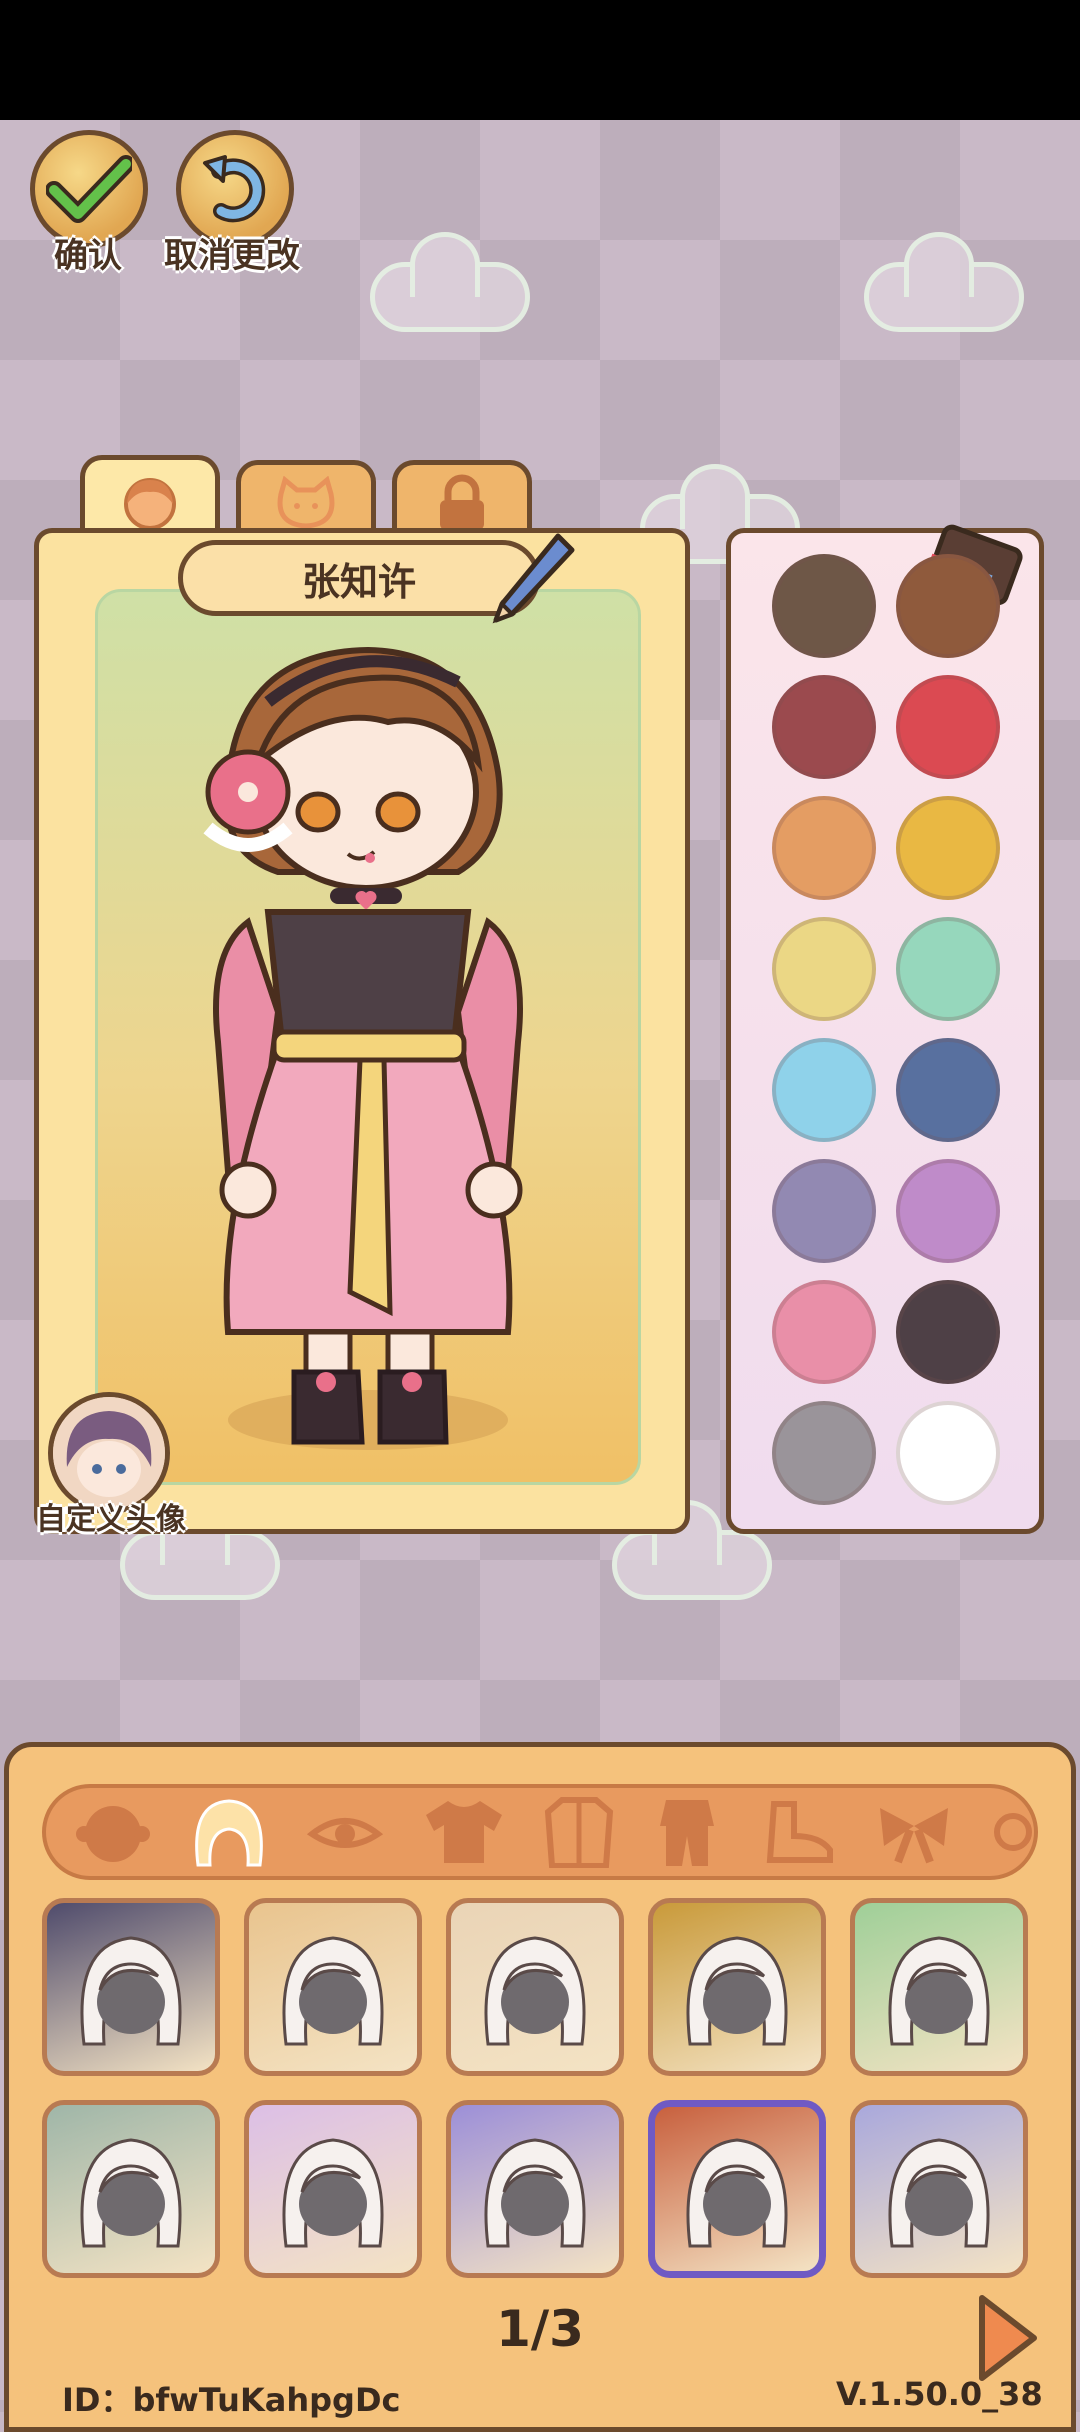  What do you see at coordinates (798, 1832) in the screenshot?
I see `shoe-icon` at bounding box center [798, 1832].